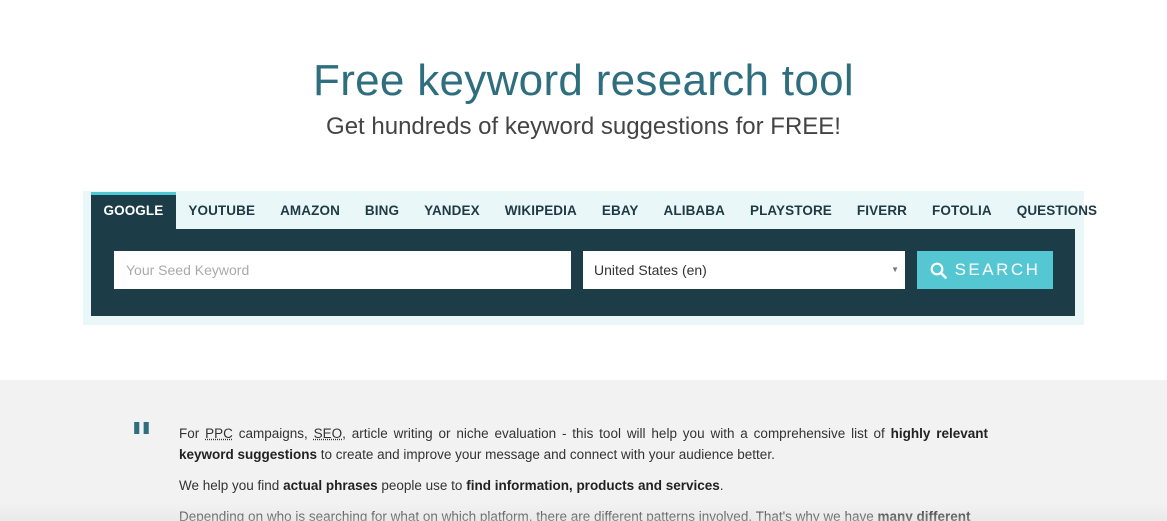 This screenshot has height=521, width=1167. What do you see at coordinates (222, 210) in the screenshot?
I see `tab-youtube: YOUTUBE` at bounding box center [222, 210].